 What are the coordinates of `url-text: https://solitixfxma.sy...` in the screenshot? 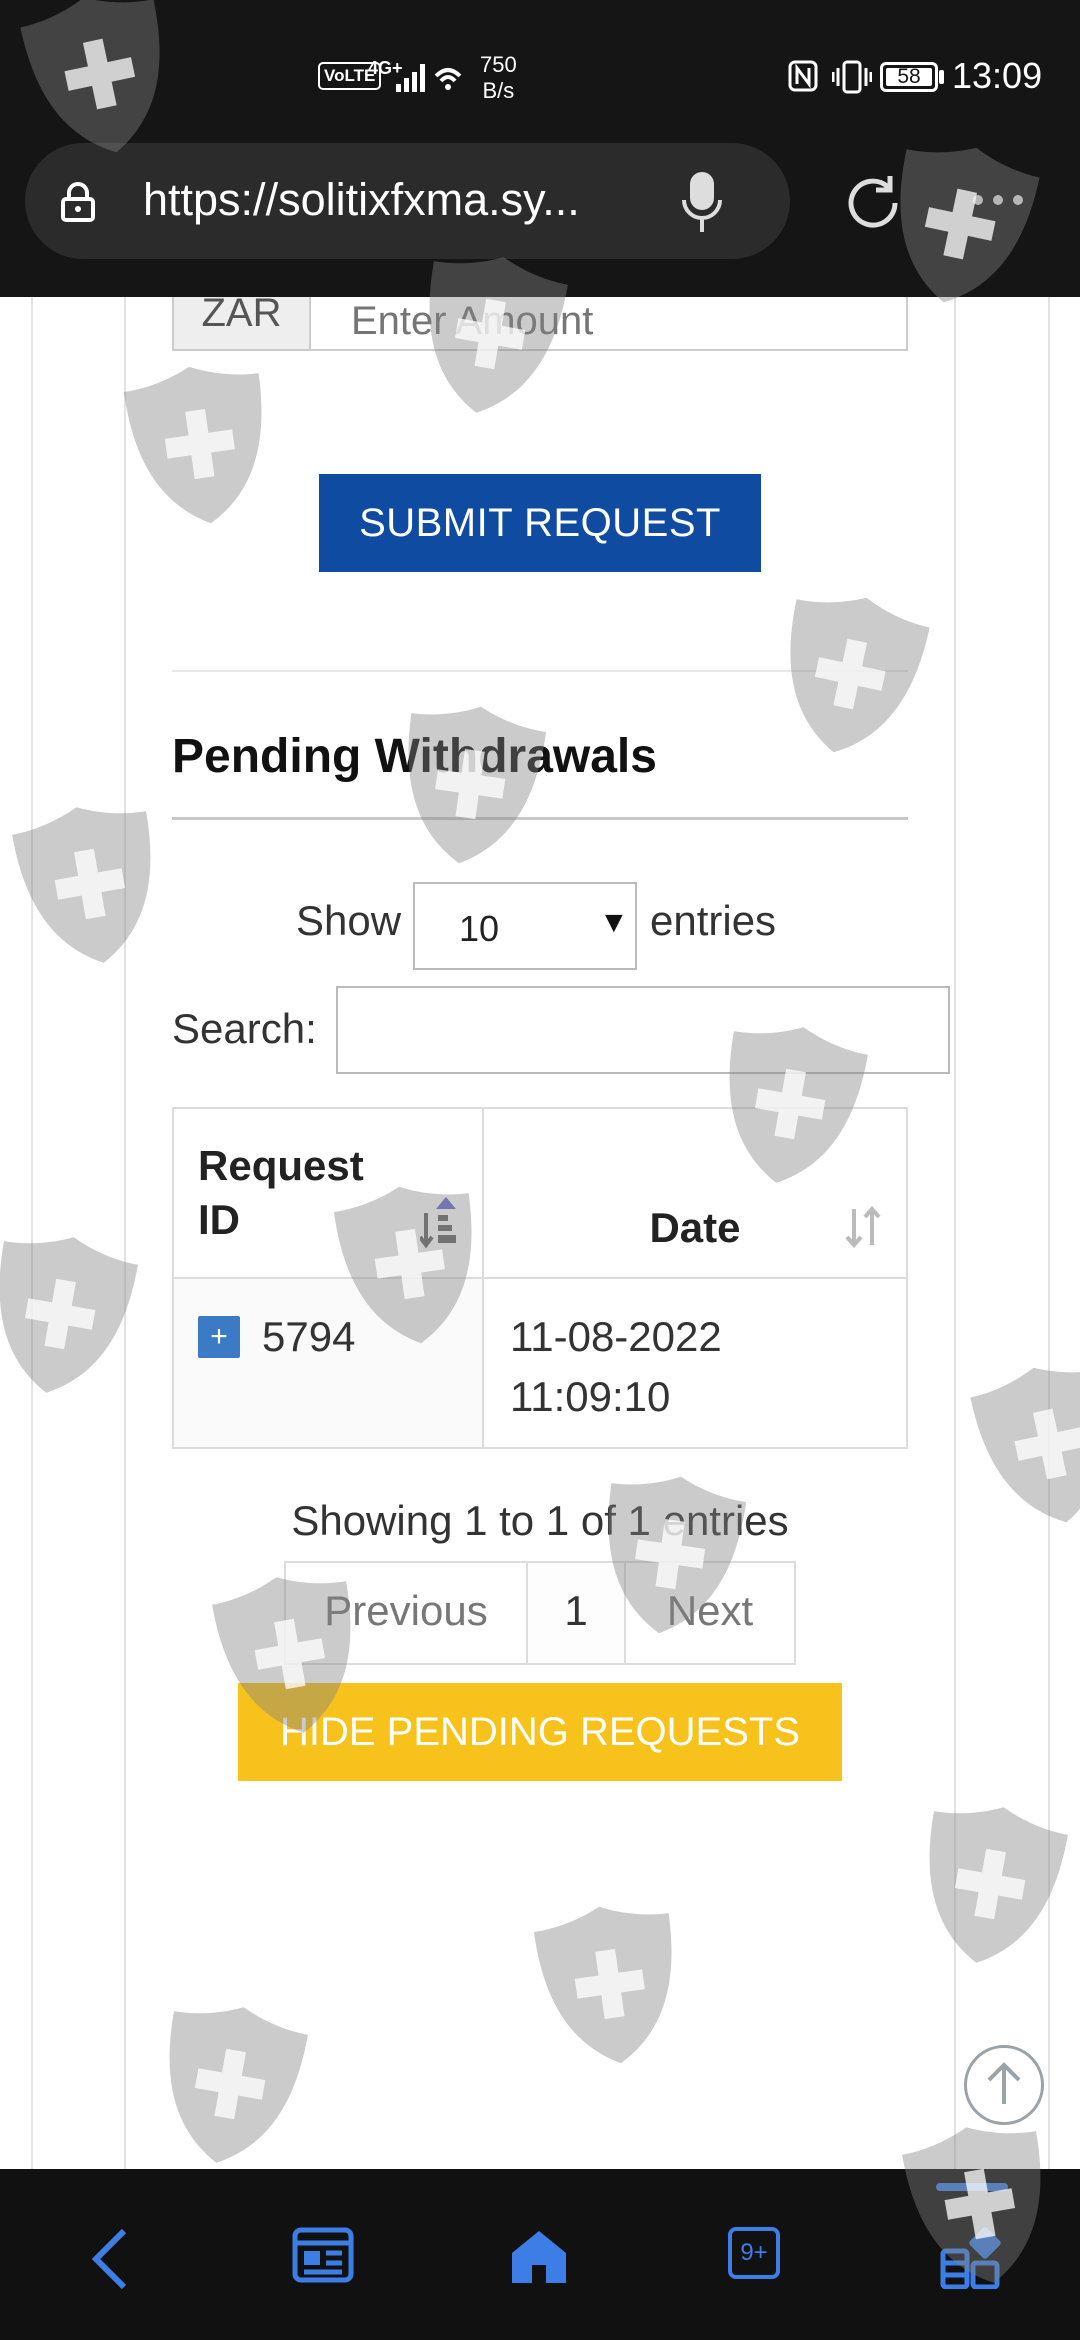 It's located at (393, 200).